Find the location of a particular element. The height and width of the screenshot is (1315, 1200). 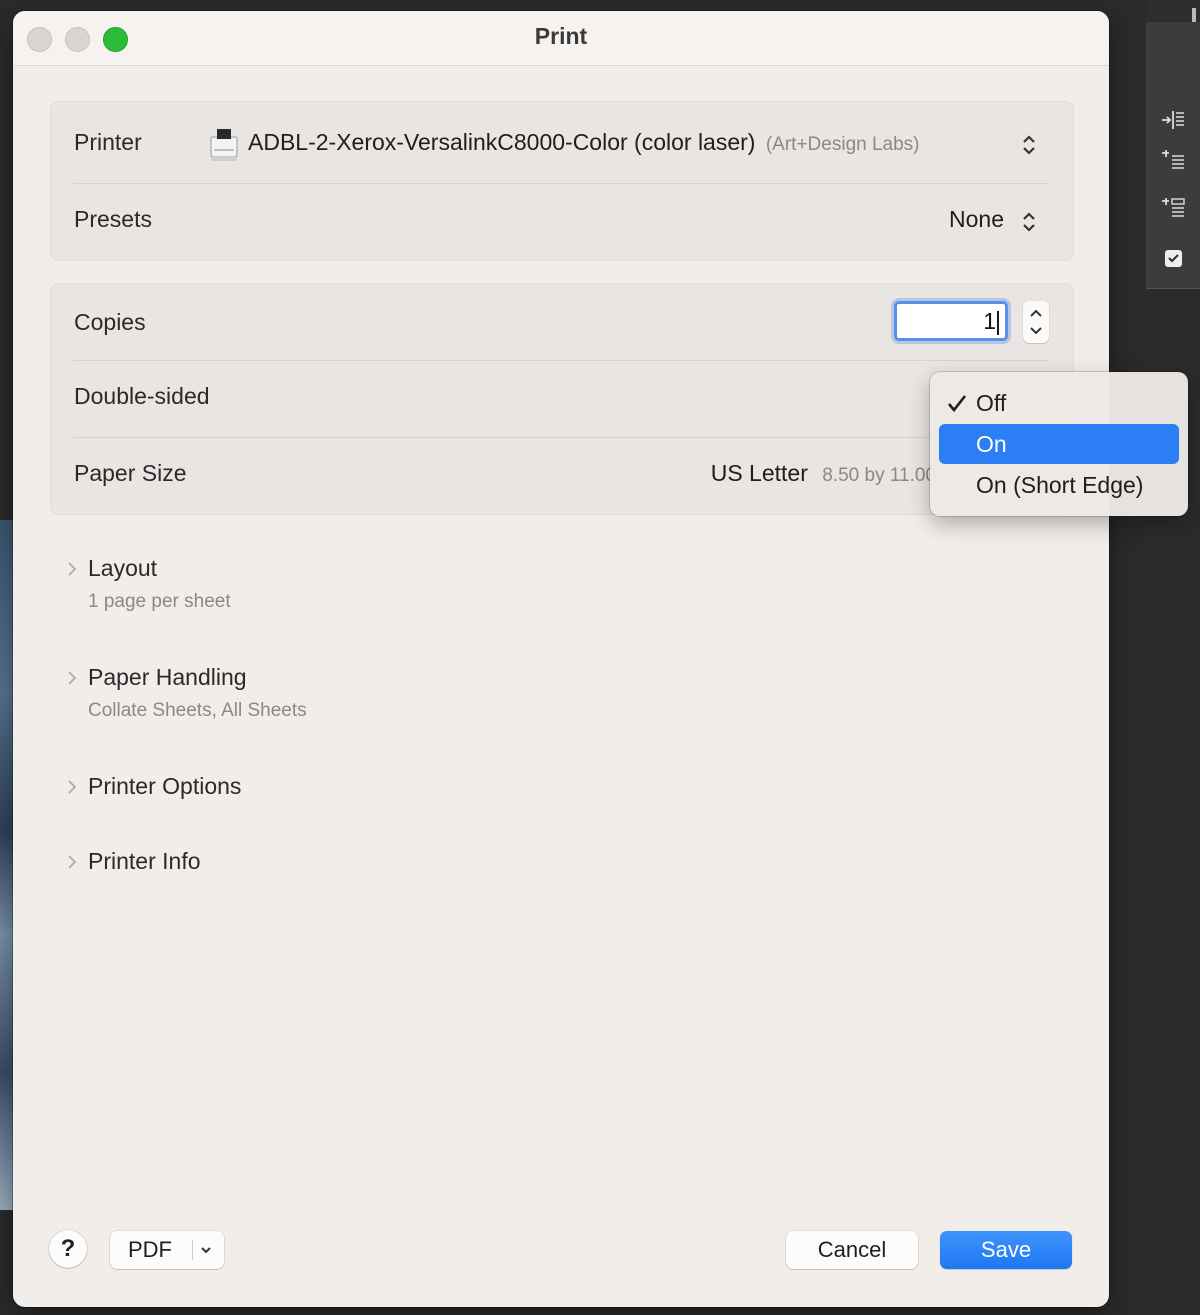

paper-size-value: US Letter is located at coordinates (759, 473).